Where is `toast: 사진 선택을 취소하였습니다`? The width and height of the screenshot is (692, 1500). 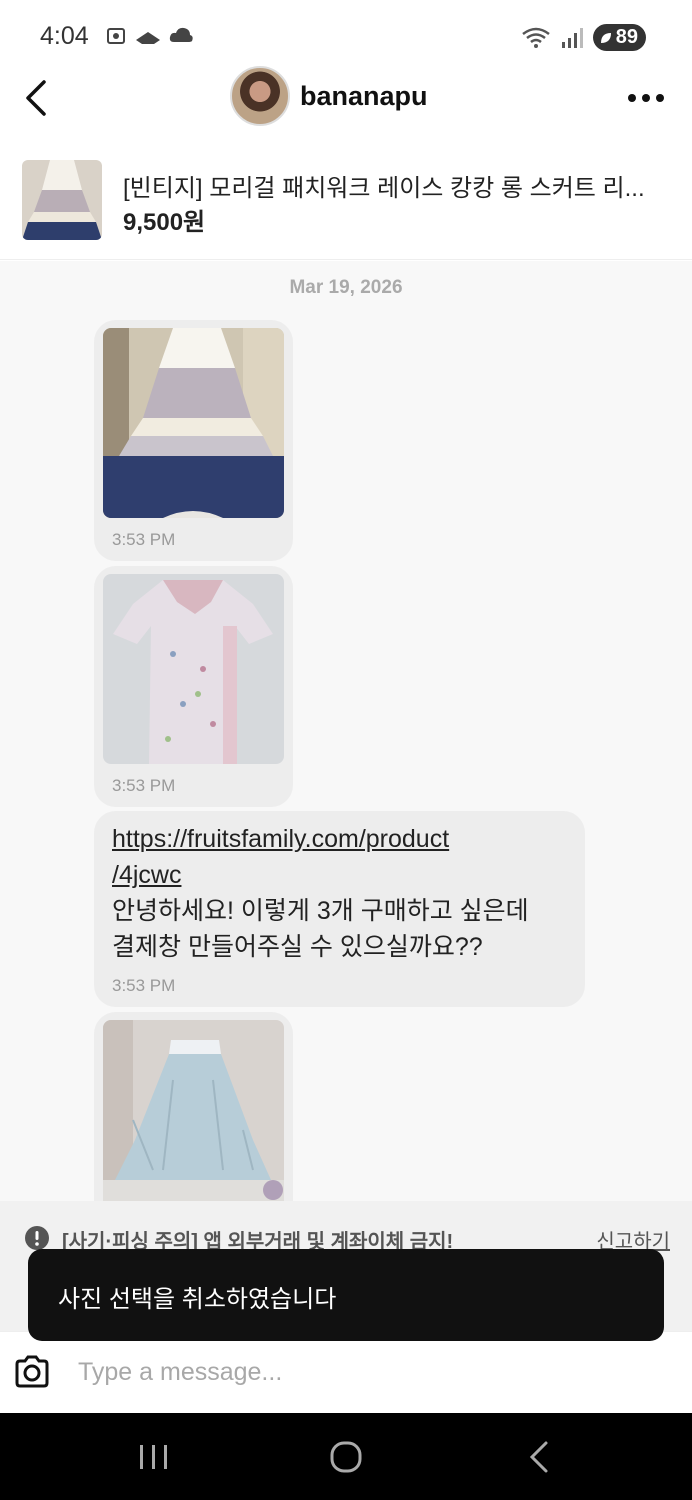 toast: 사진 선택을 취소하였습니다 is located at coordinates (346, 1295).